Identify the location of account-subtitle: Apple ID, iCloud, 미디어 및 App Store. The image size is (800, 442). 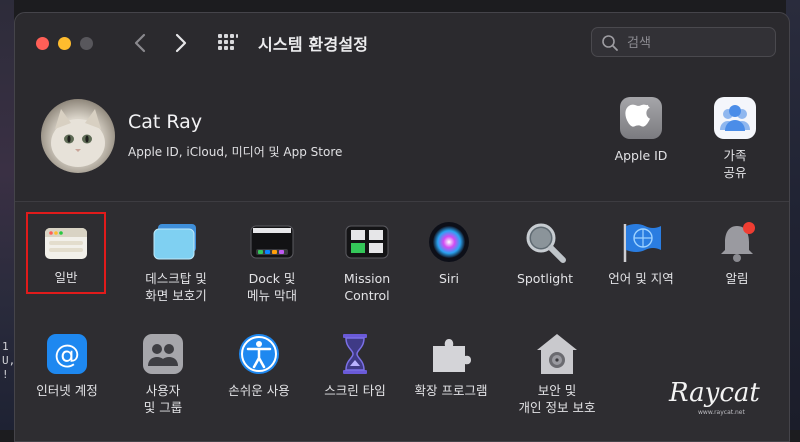
(235, 152).